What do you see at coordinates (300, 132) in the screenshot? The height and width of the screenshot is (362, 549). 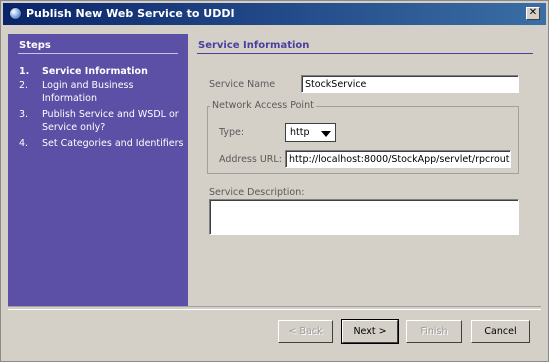 I see `type-selected-value: http` at bounding box center [300, 132].